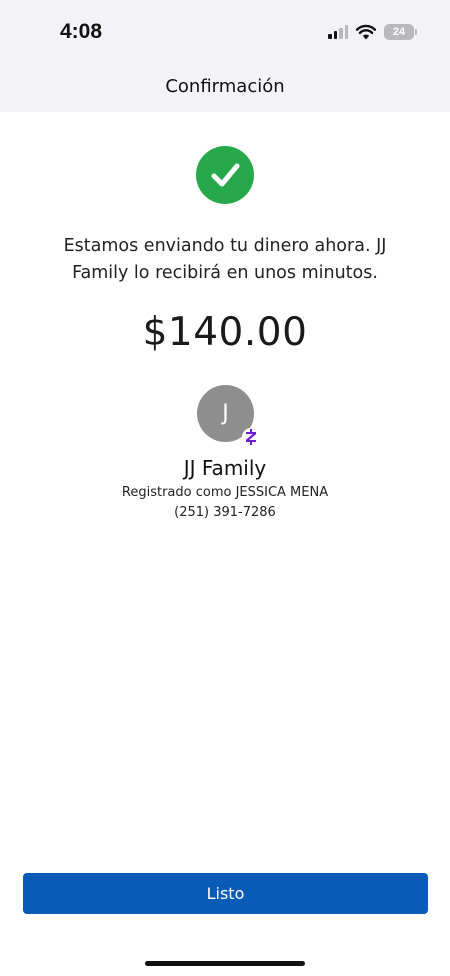 The image size is (450, 976). I want to click on check-circle-icon, so click(225, 175).